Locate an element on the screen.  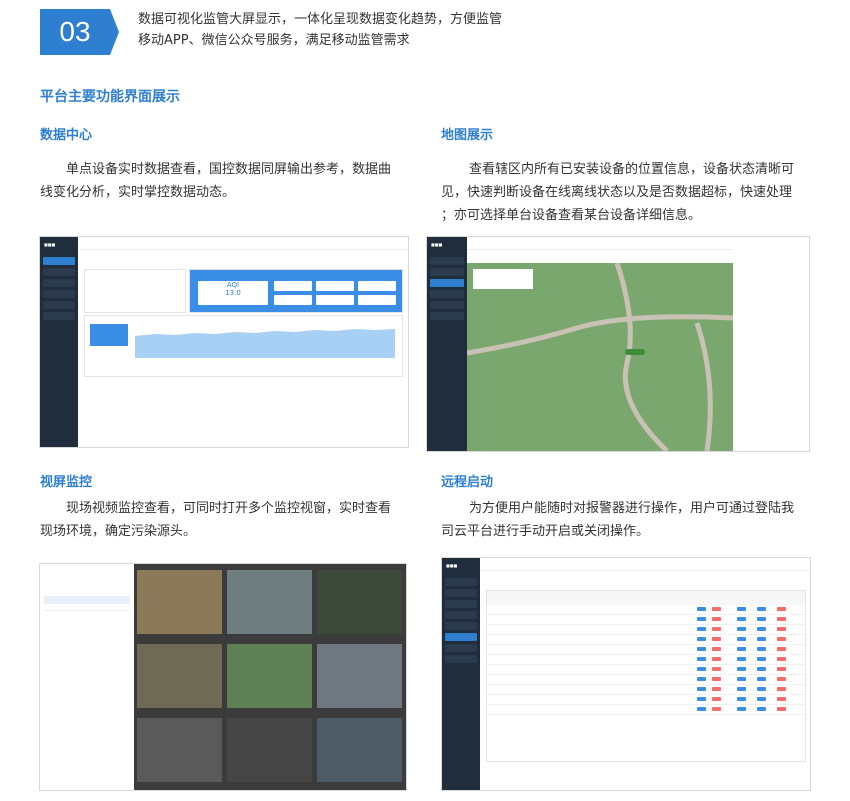
desc-line: 为方便用户能随时对报警器进行操作，用户可通过登陆我 is located at coordinates (632, 508).